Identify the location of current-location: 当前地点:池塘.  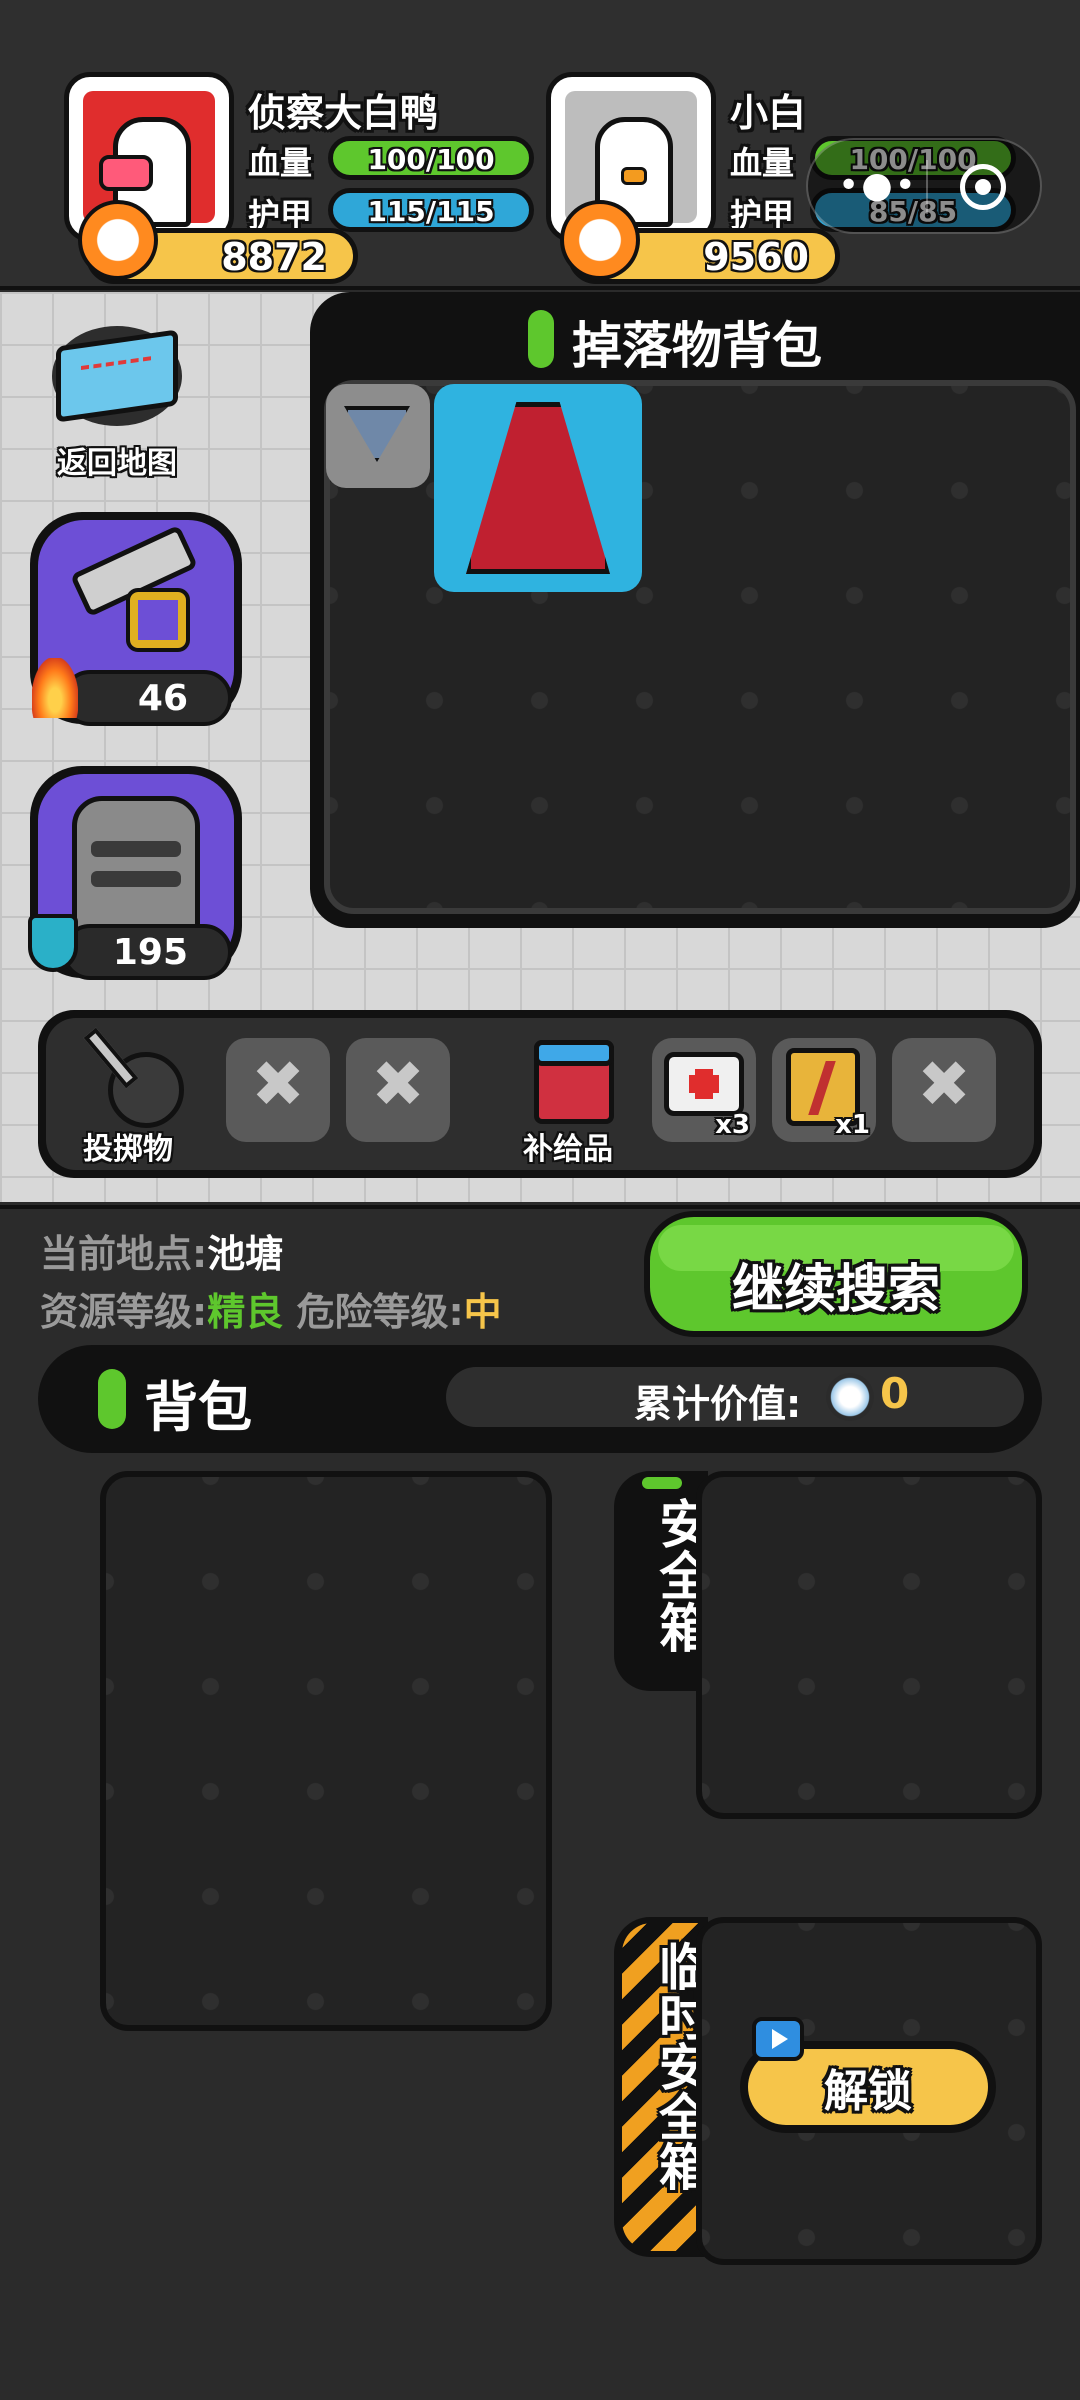
(161, 1250).